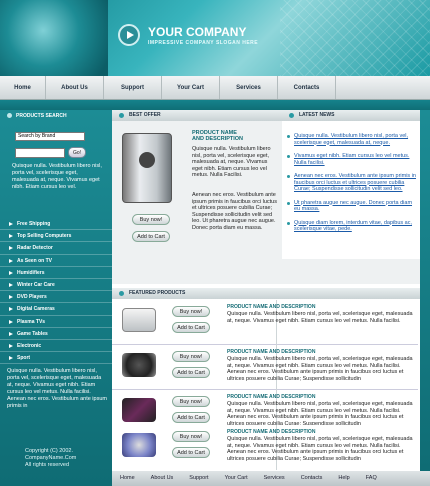 The height and width of the screenshot is (486, 430). Describe the element at coordinates (56, 224) in the screenshot. I see `category-item: Free Shipping` at that location.